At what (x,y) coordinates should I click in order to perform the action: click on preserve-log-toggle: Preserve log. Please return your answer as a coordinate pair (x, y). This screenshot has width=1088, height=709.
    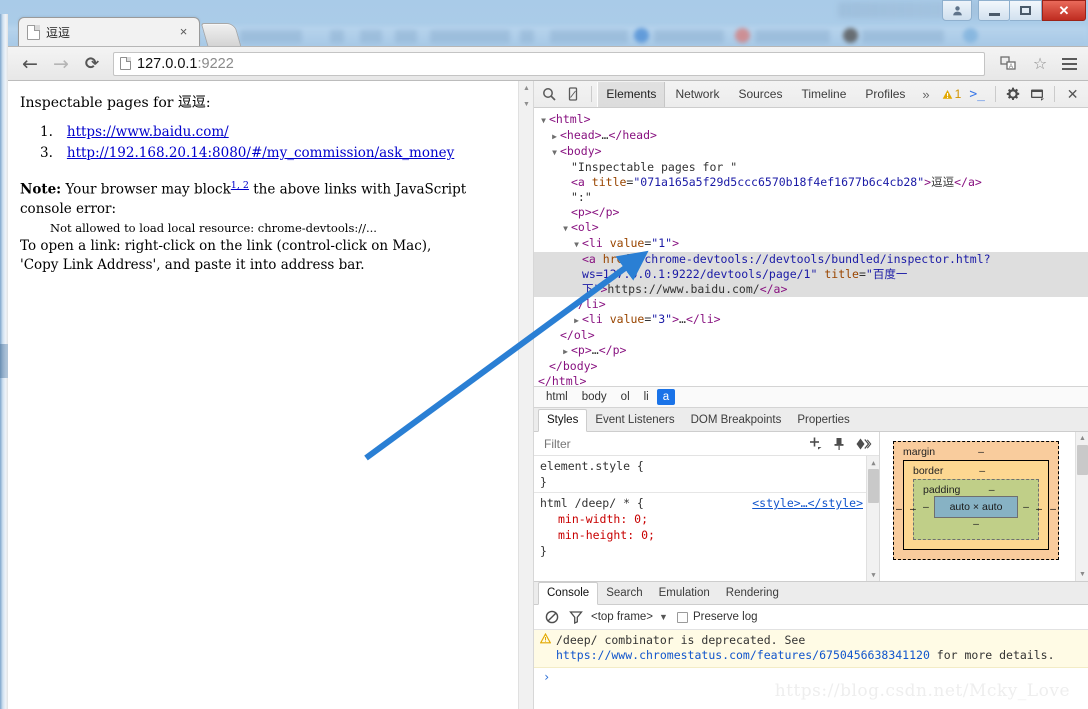
    Looking at the image, I should click on (717, 617).